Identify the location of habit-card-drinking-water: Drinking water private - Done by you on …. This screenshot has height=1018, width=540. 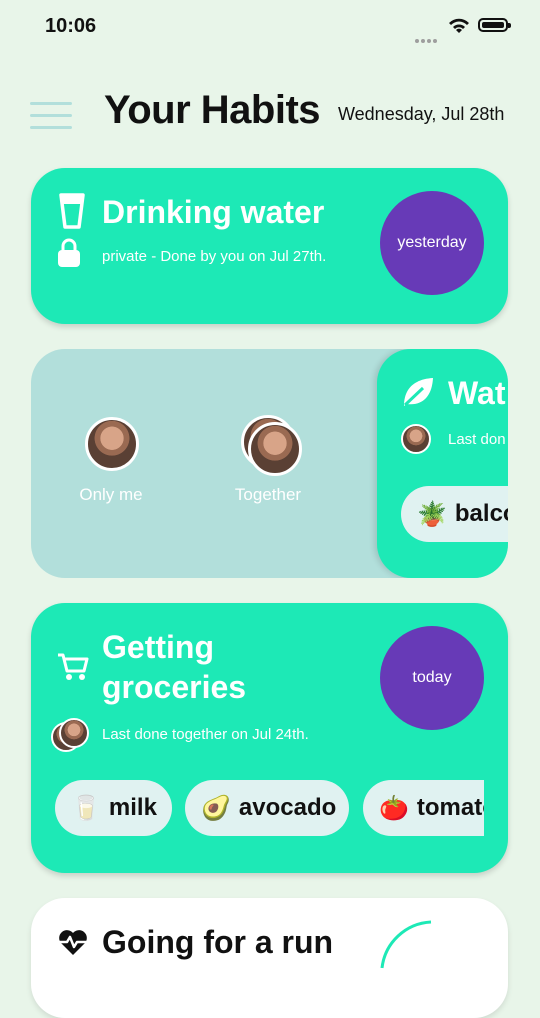
(269, 246).